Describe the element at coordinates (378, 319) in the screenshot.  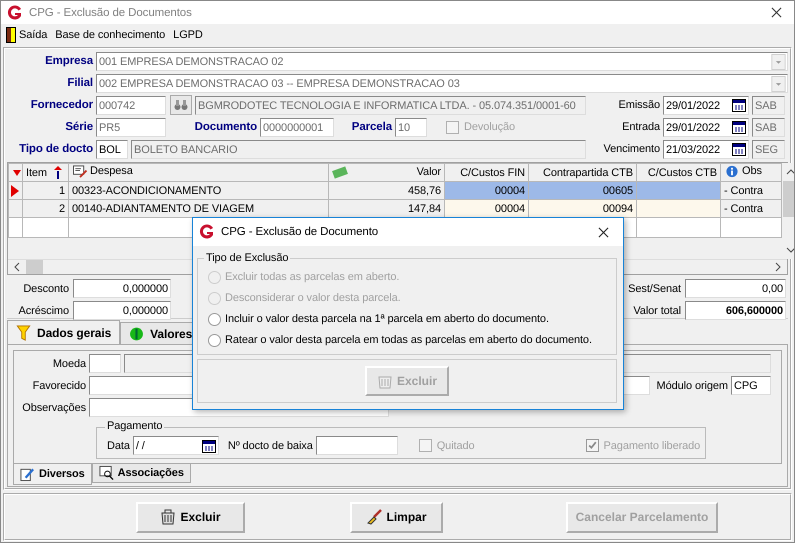
I see `radio-option: Incluir o valor desta parcela na 1ª parcela em aberto do documento.` at that location.